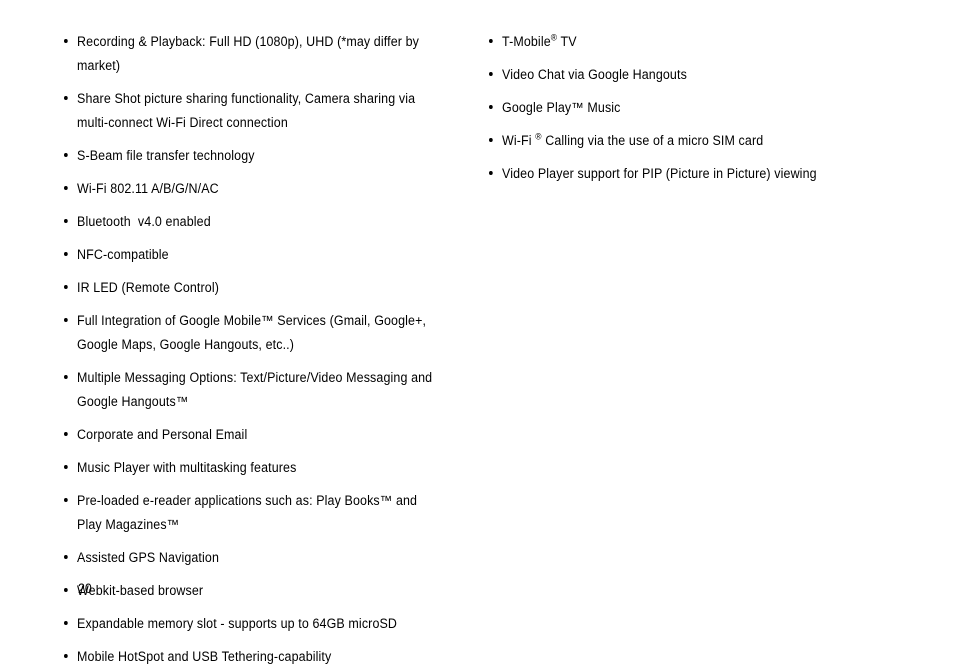  I want to click on page-number: 20, so click(85, 588).